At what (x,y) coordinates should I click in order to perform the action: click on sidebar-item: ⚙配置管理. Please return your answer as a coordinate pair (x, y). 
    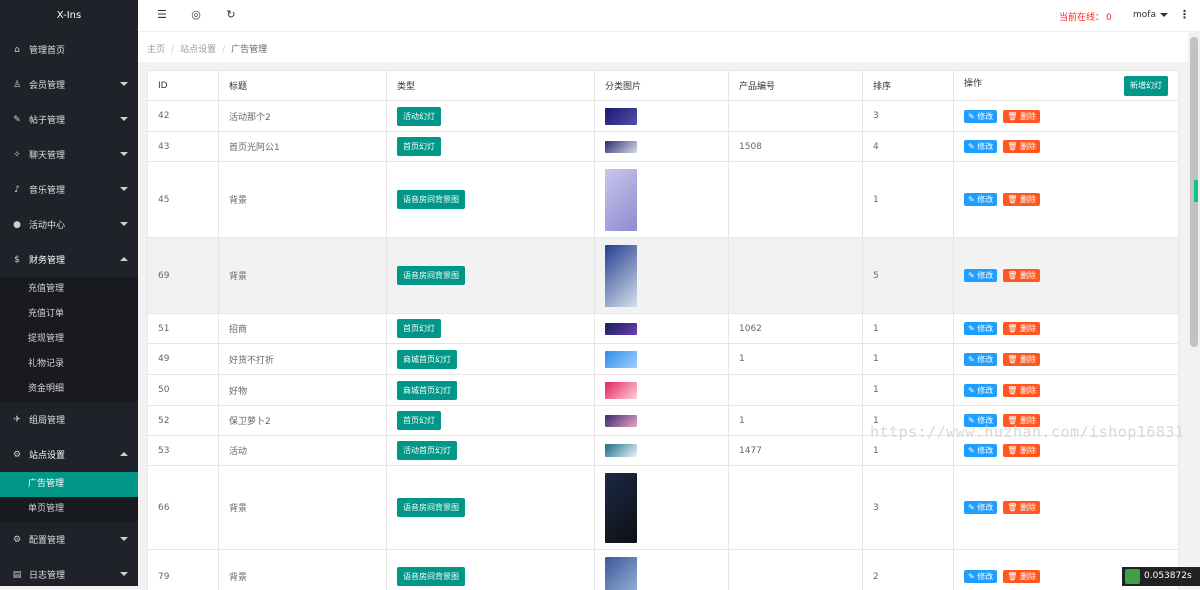
    Looking at the image, I should click on (69, 539).